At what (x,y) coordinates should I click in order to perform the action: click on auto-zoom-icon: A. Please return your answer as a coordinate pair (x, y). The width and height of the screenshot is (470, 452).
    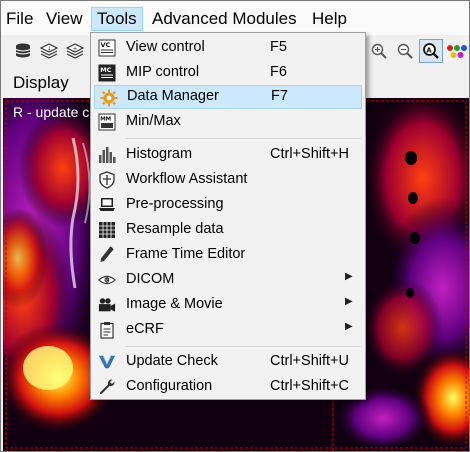
    Looking at the image, I should click on (431, 51).